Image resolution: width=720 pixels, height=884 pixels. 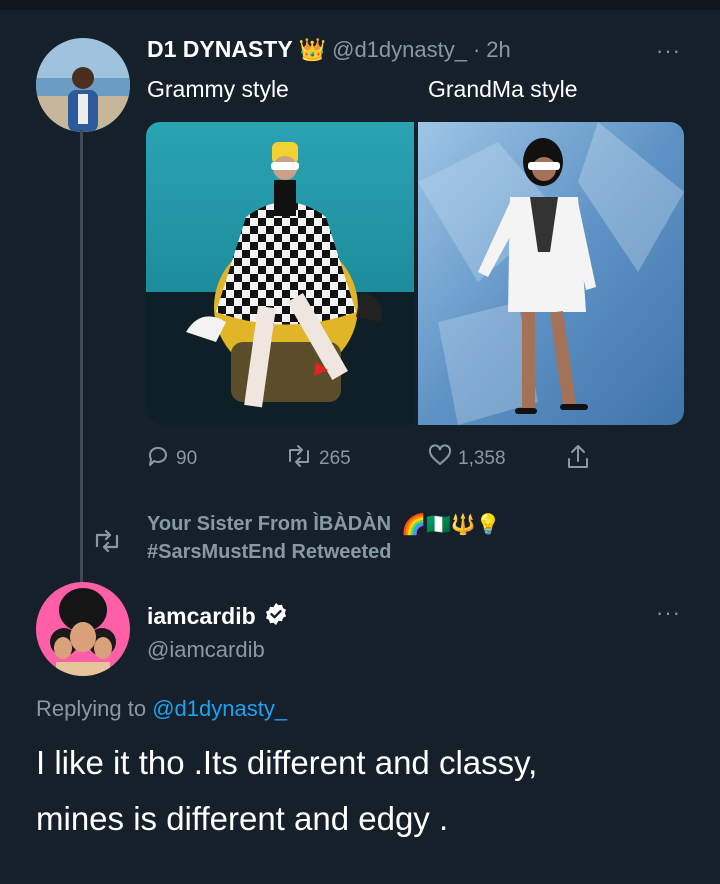 I want to click on reply-count: 90, so click(x=187, y=458).